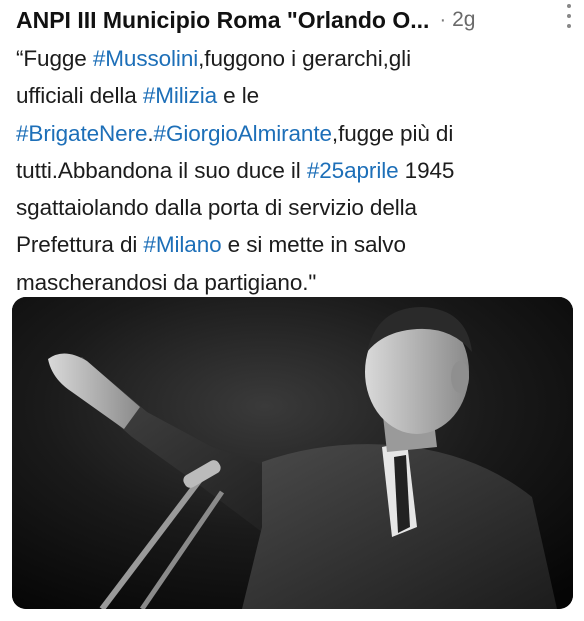  Describe the element at coordinates (182, 244) in the screenshot. I see `hashtag-link: #Milano` at that location.